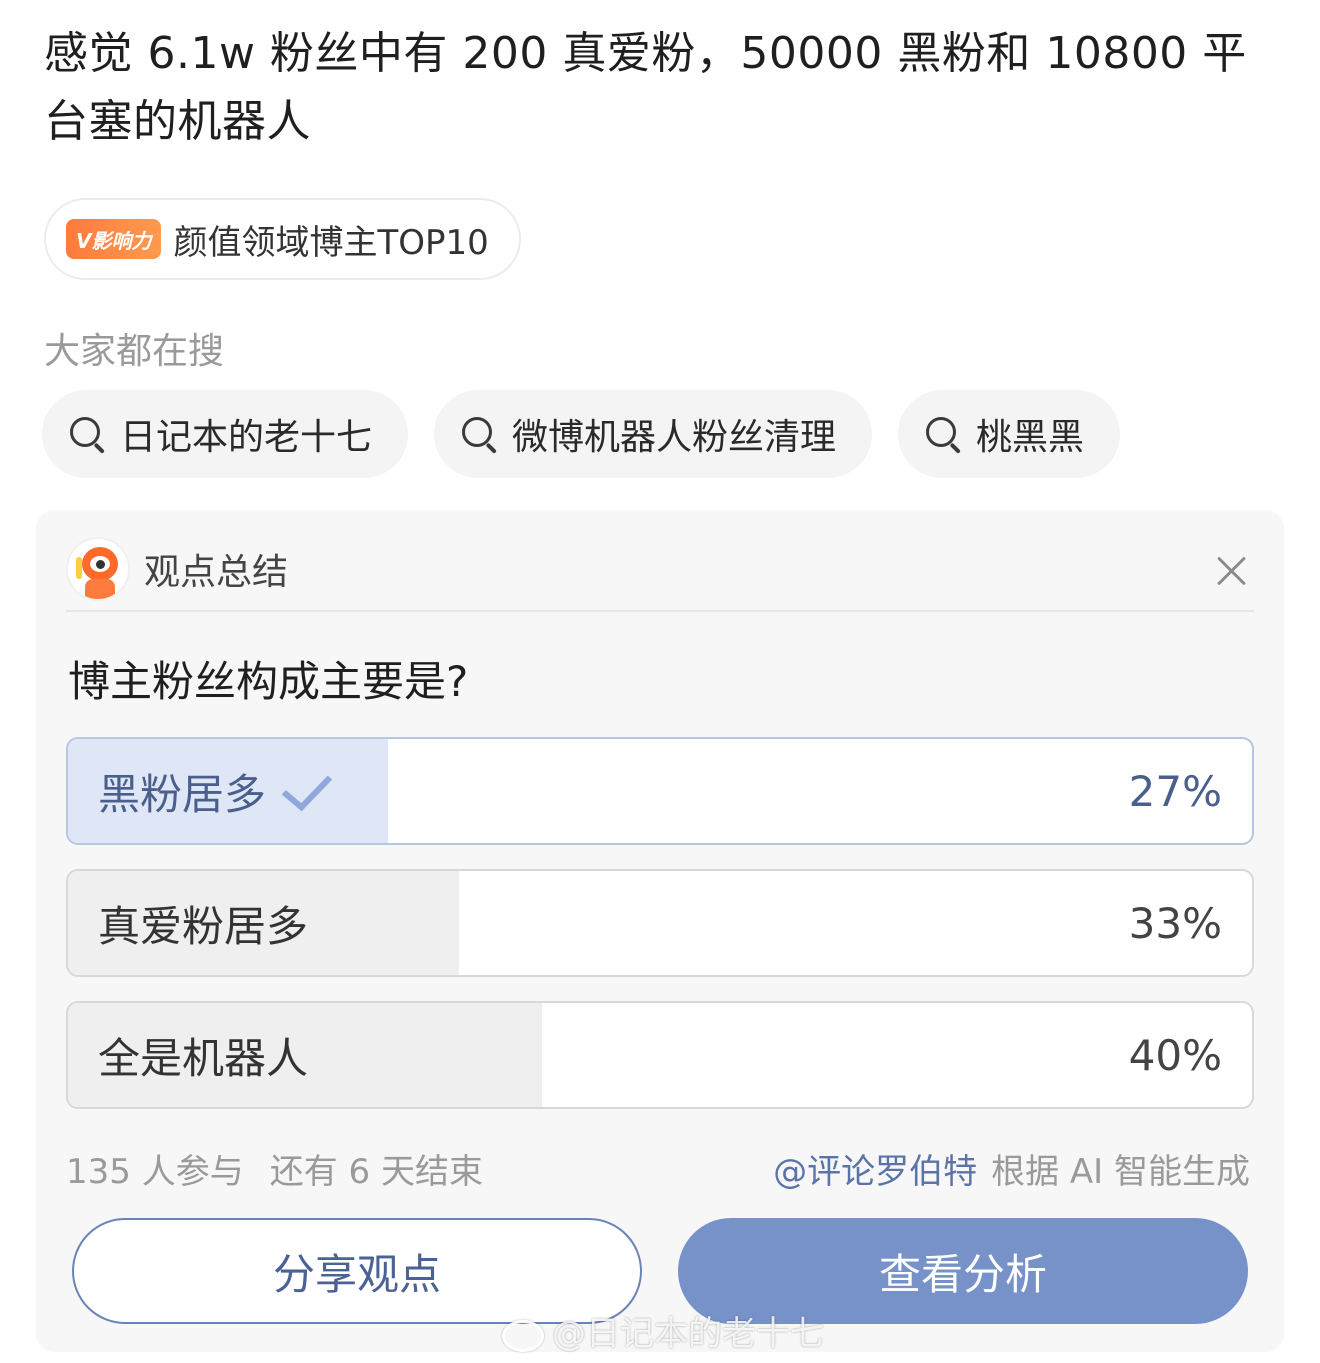 Image resolution: width=1320 pixels, height=1363 pixels. I want to click on poll-option: 全是机器人 40%, so click(660, 1055).